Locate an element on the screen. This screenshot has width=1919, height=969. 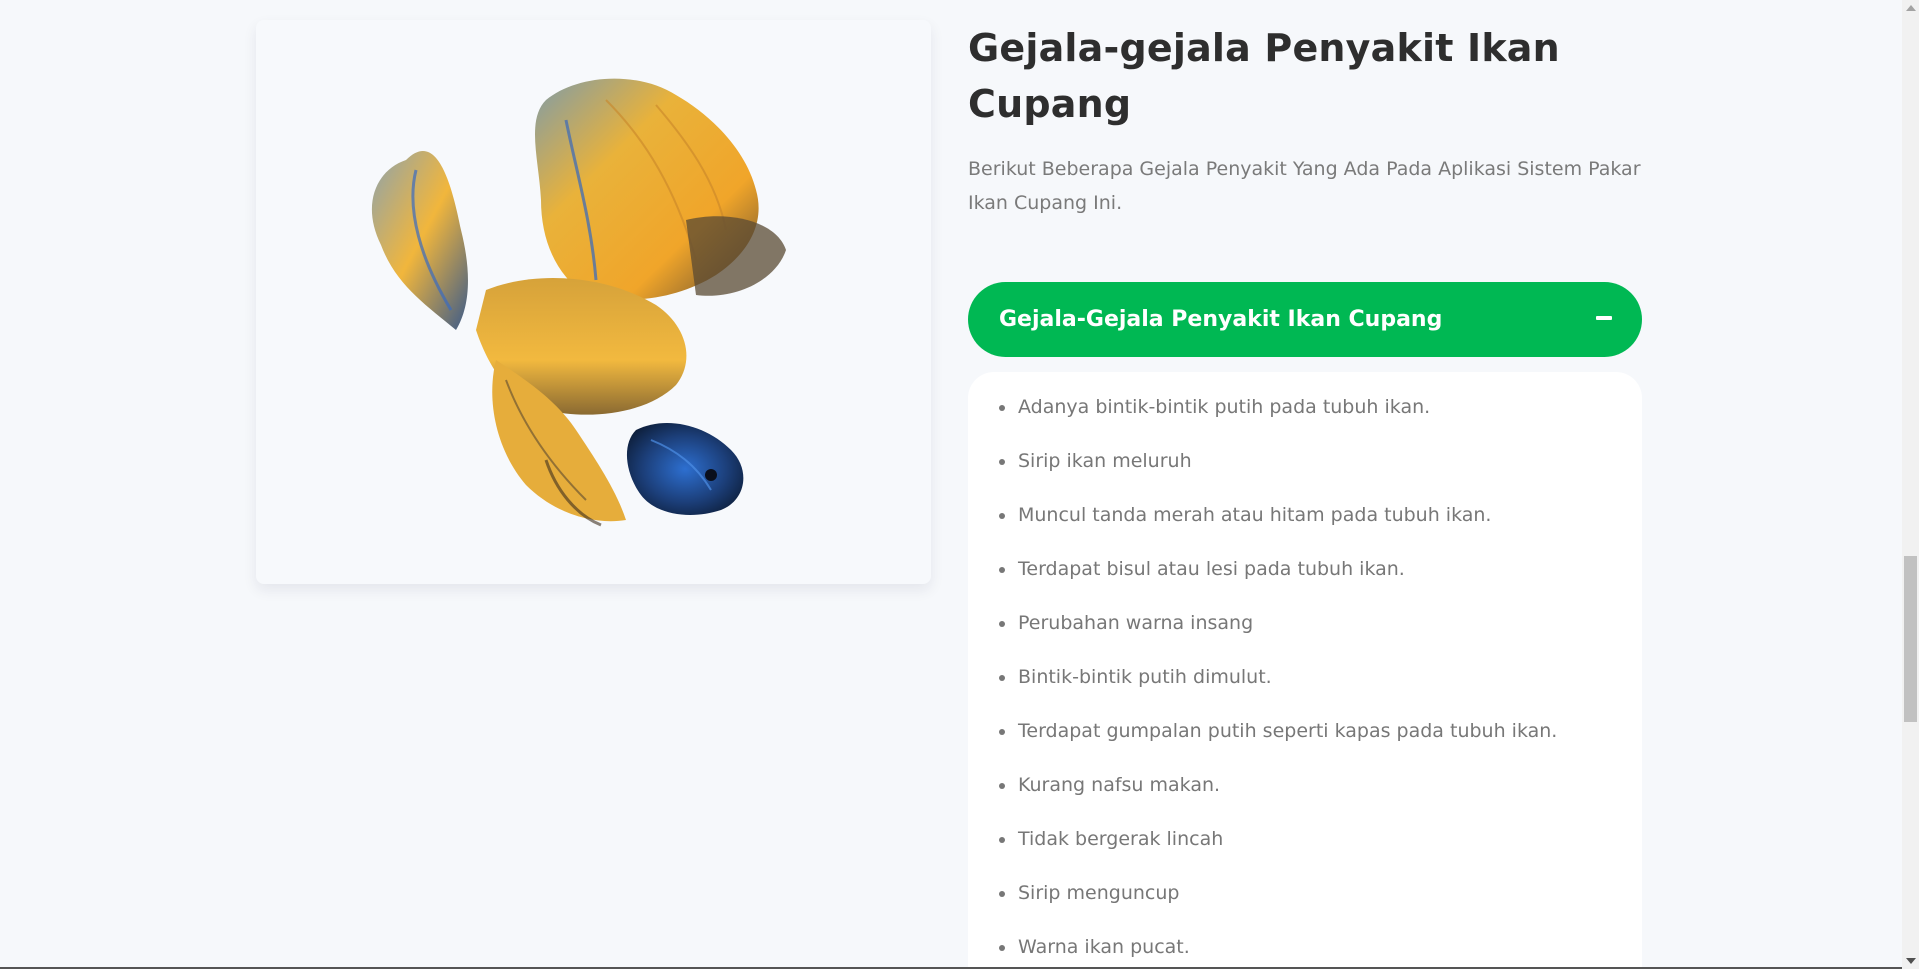
list-item: Tidak bergerak lincah is located at coordinates (1305, 851).